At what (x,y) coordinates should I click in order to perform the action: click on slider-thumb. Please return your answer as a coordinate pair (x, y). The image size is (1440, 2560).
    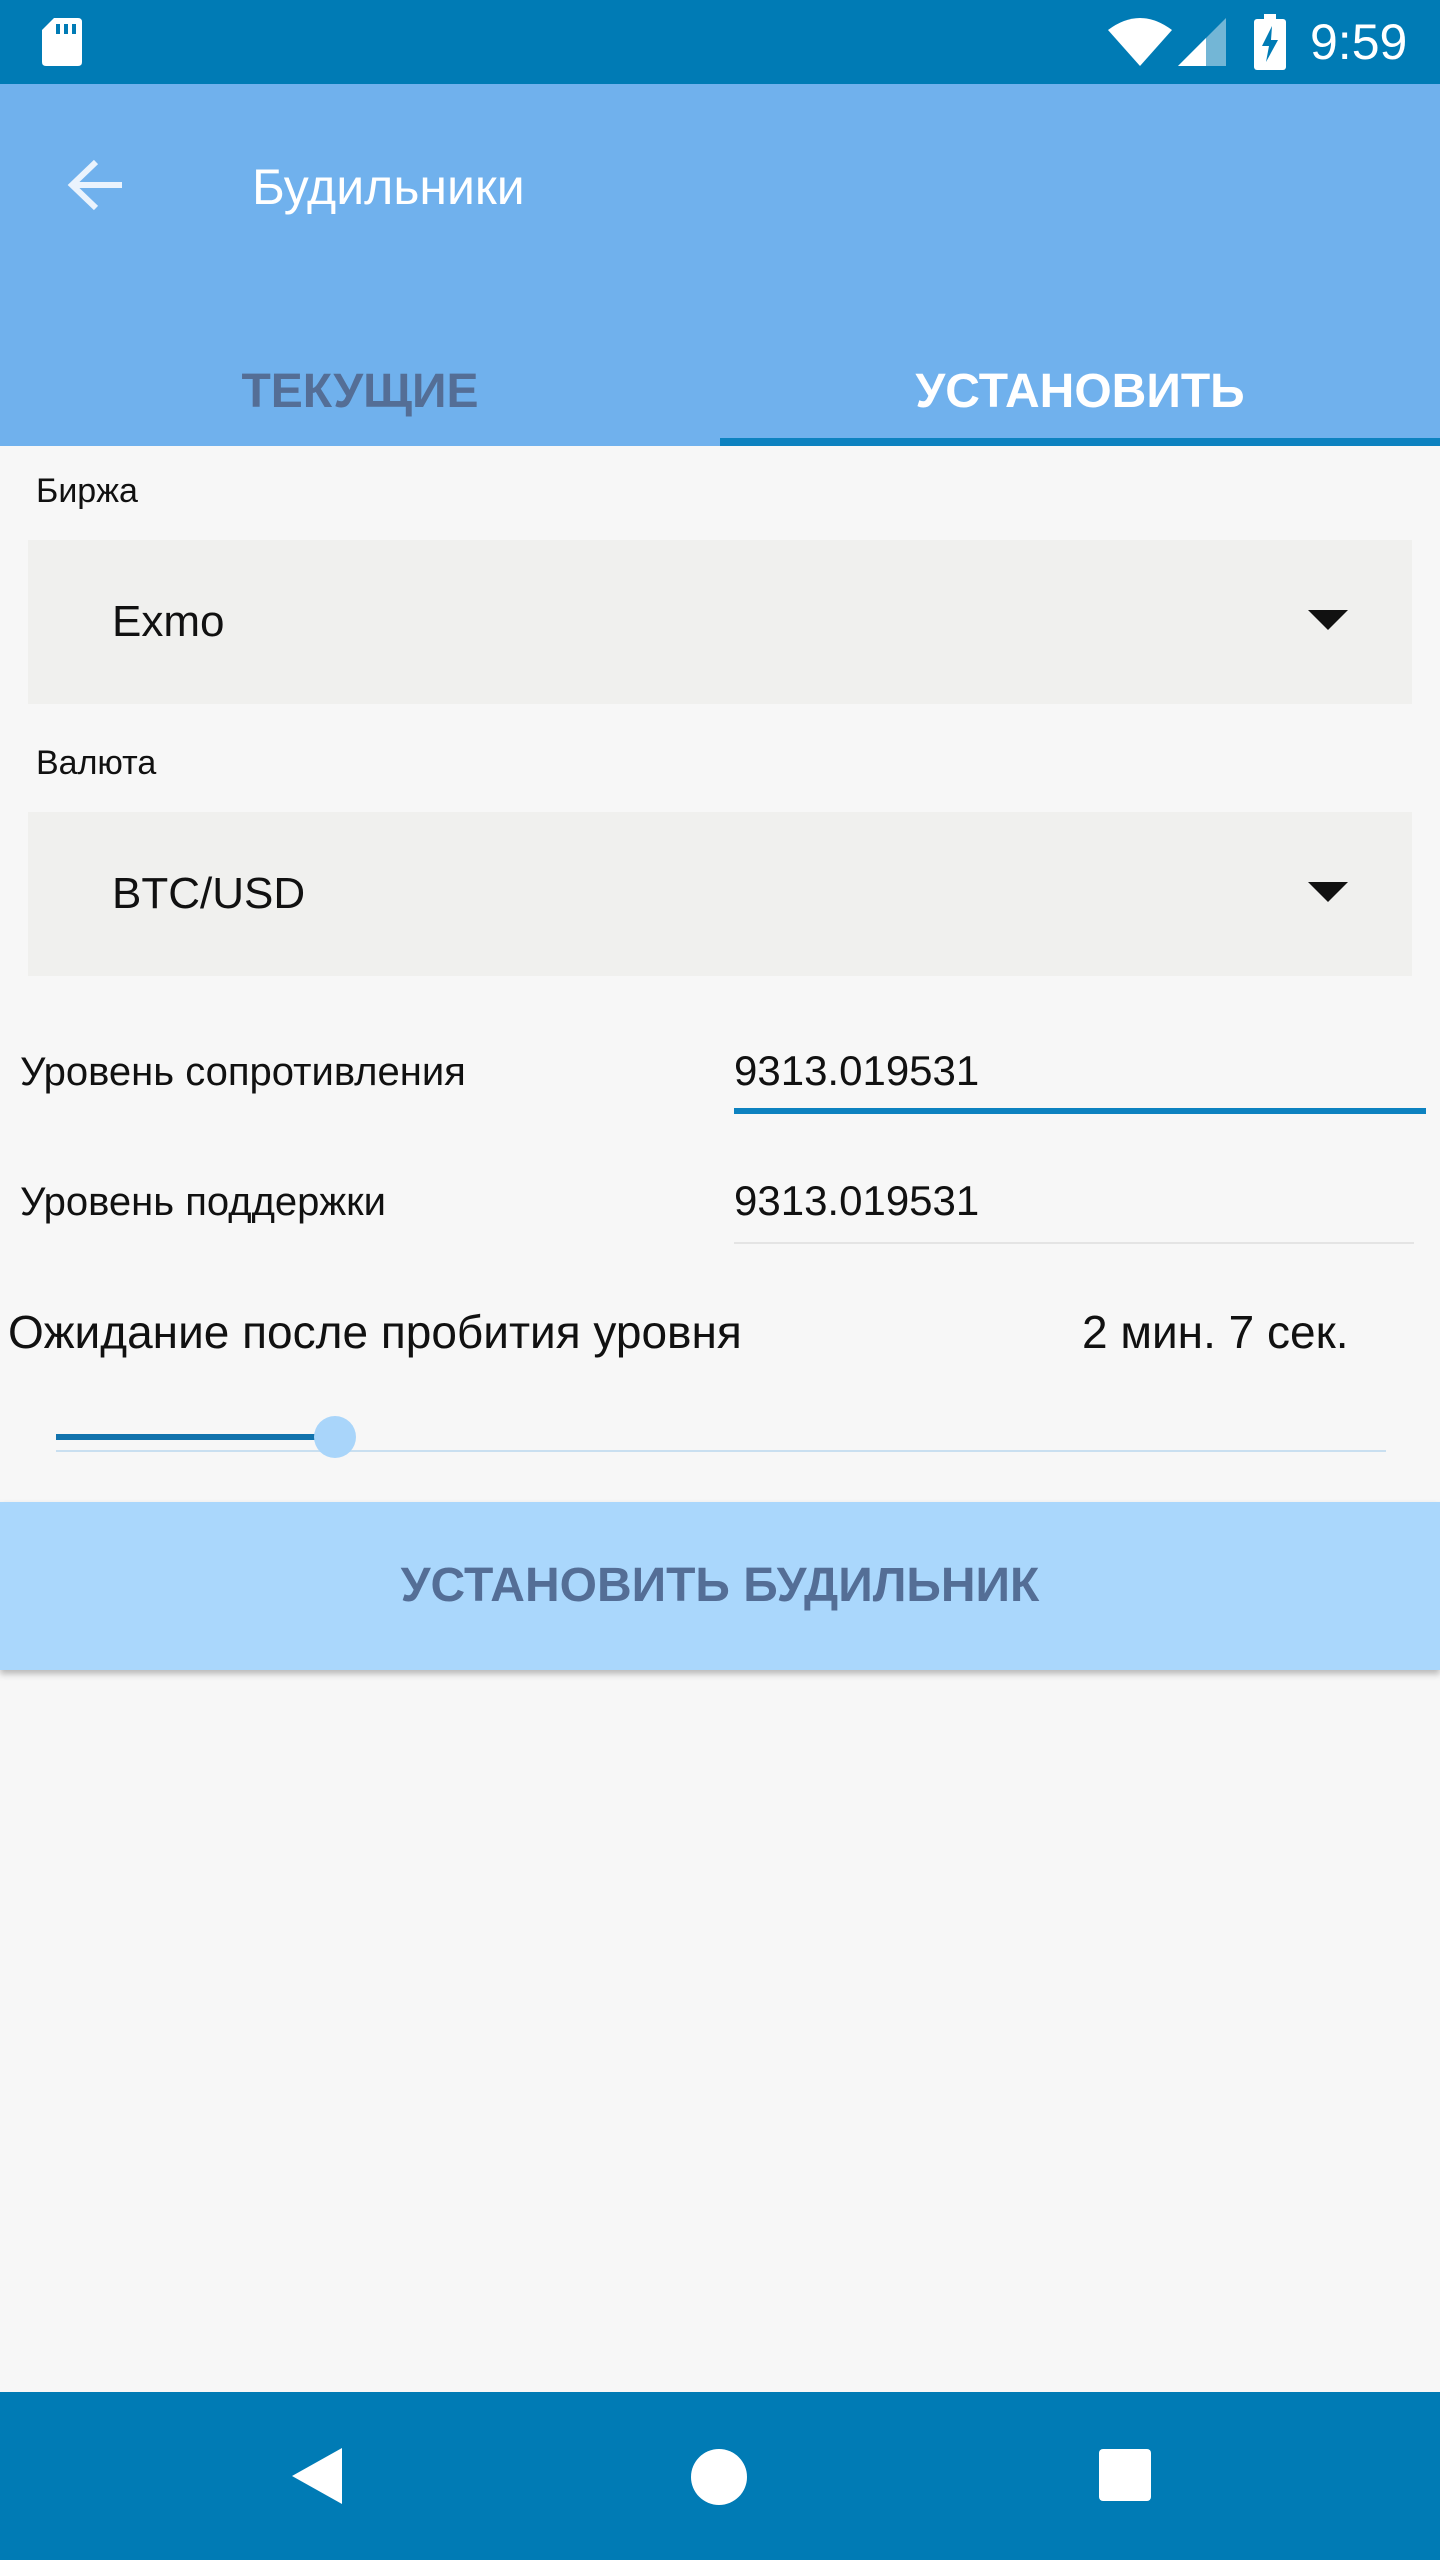
    Looking at the image, I should click on (335, 1437).